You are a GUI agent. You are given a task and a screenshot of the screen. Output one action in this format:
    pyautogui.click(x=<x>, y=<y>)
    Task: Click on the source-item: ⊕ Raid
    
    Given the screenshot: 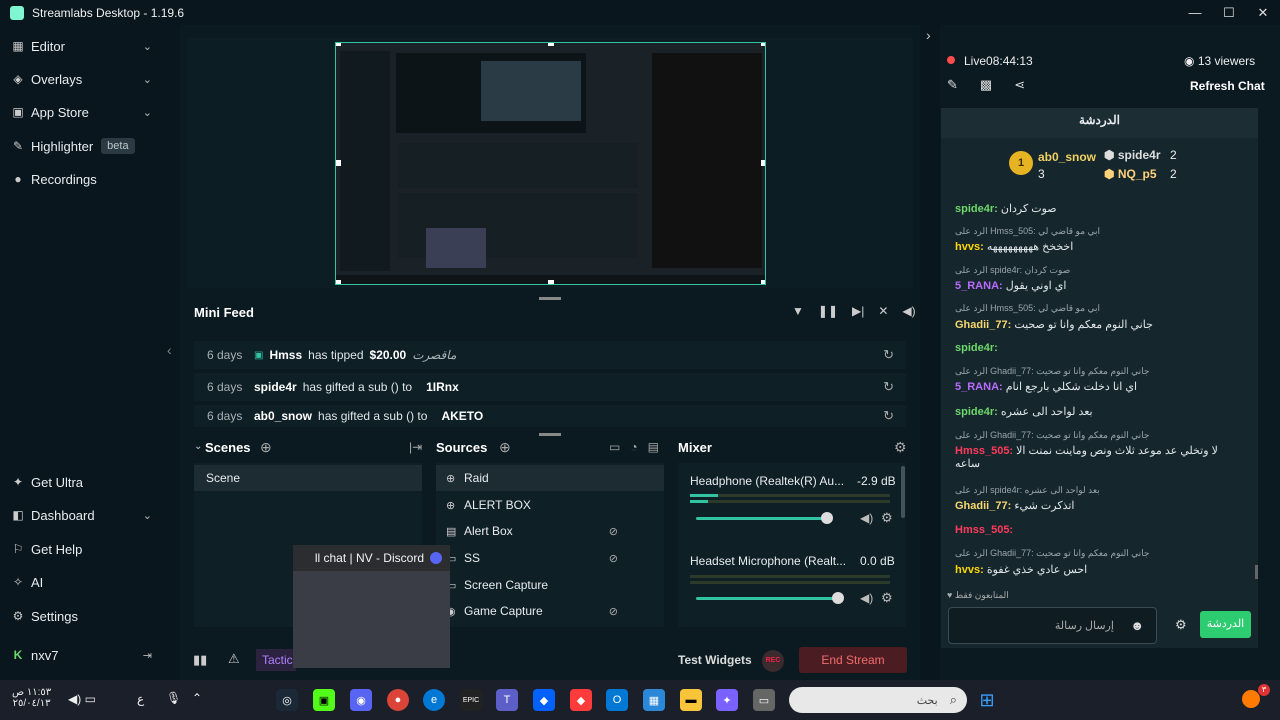 What is the action you would take?
    pyautogui.click(x=550, y=478)
    